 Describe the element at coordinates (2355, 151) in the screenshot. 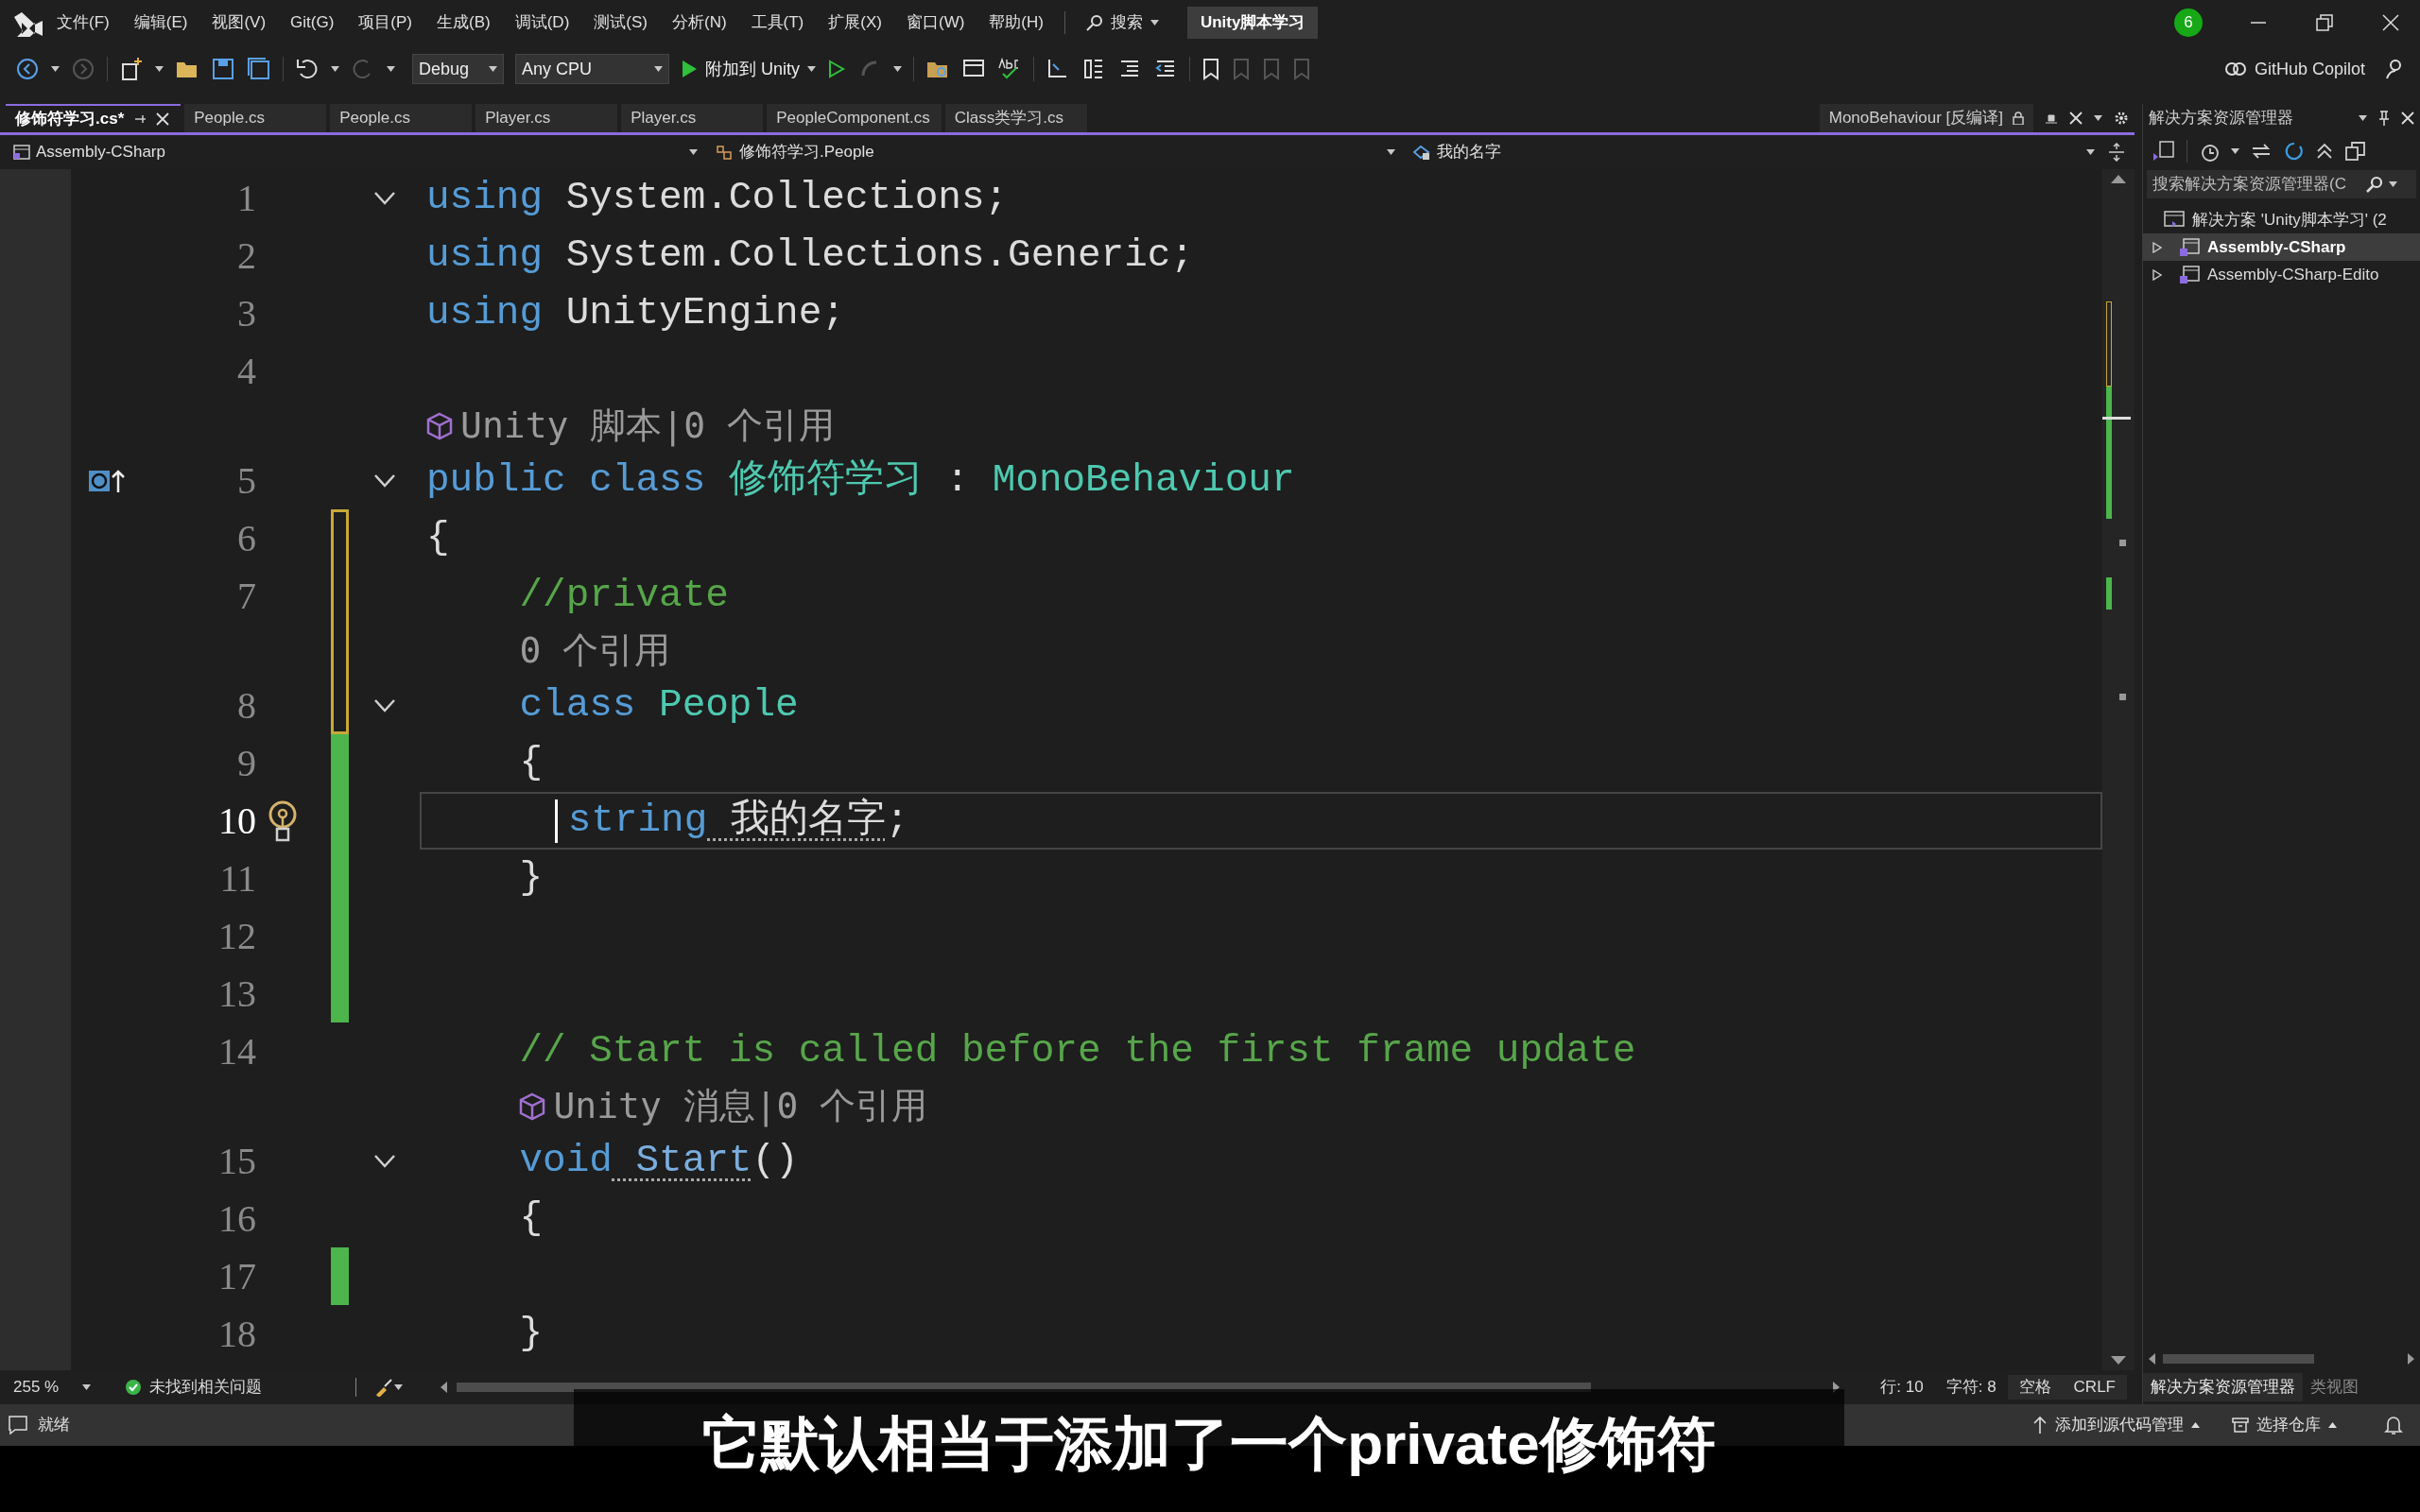

I see `copy-icon` at that location.